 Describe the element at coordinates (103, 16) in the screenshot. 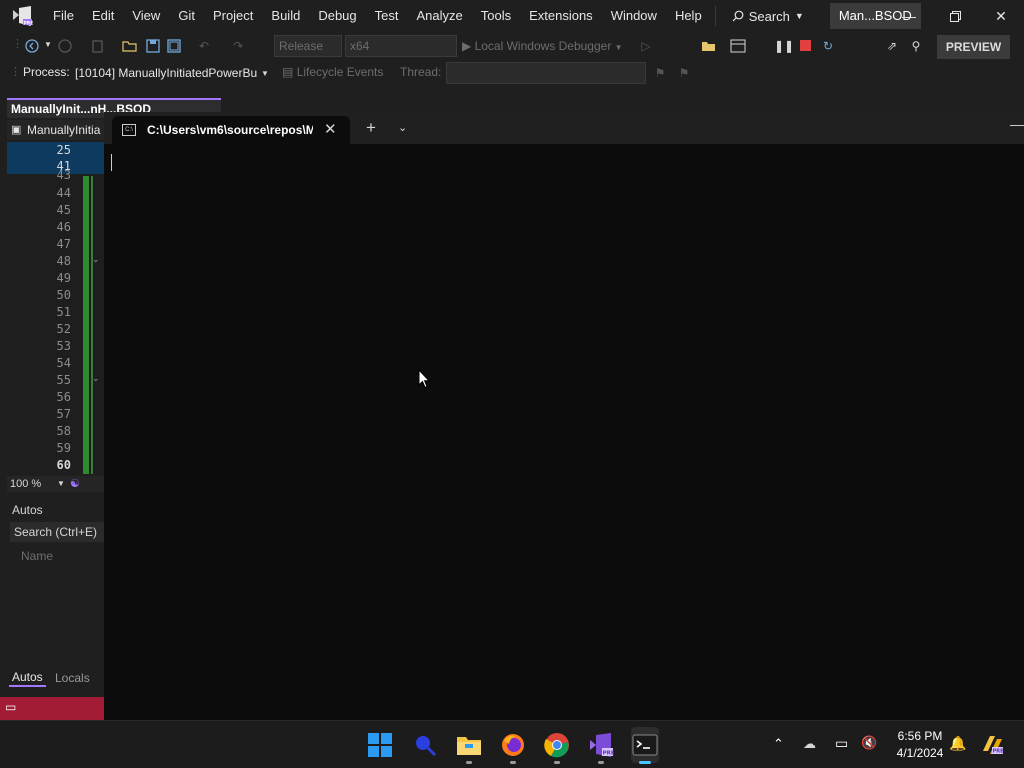

I see `menu-edit: Edit` at that location.